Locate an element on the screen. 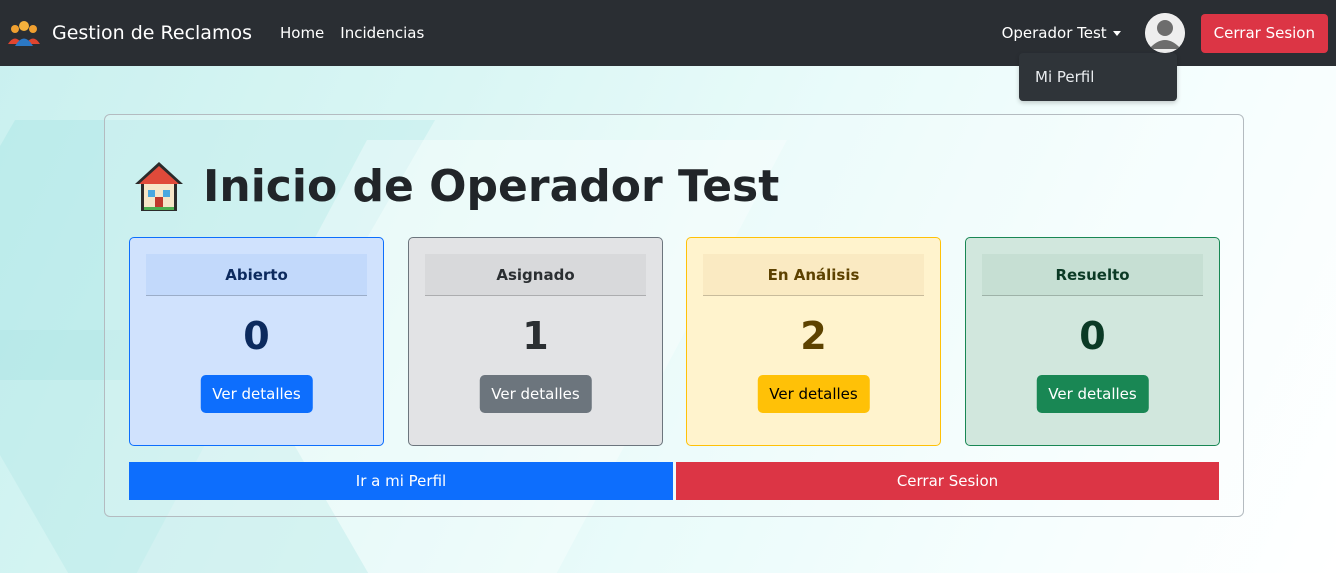 This screenshot has width=1336, height=573. user-avatar-icon is located at coordinates (1164, 33).